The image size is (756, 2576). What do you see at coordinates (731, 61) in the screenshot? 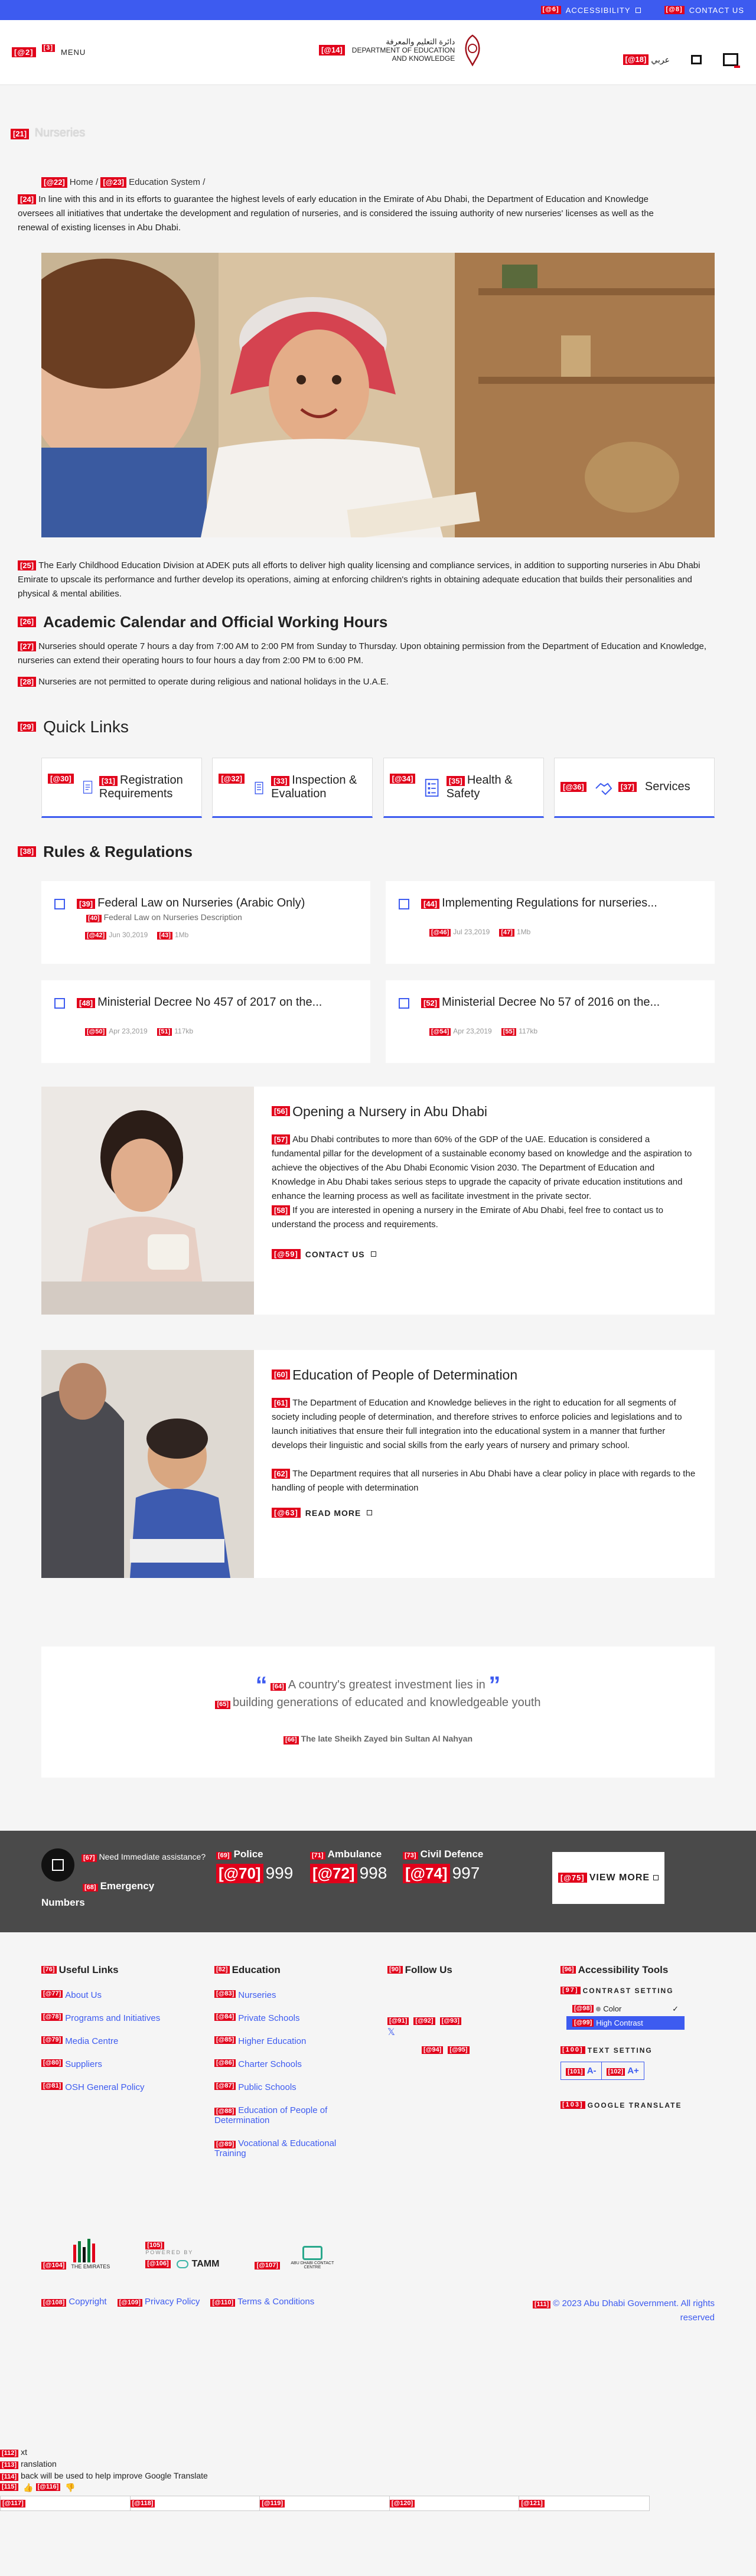
I see `accessibility-toggle-icon` at bounding box center [731, 61].